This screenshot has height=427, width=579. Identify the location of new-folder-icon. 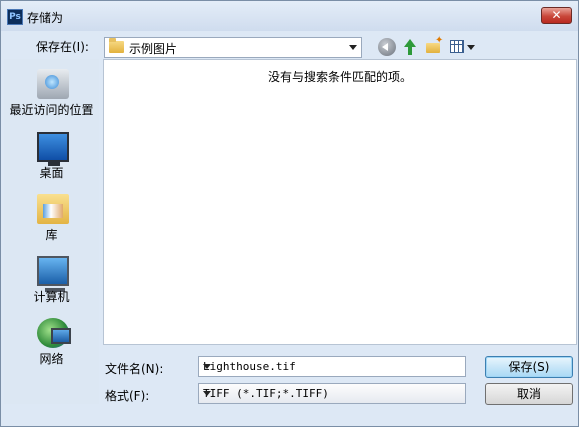
(434, 45).